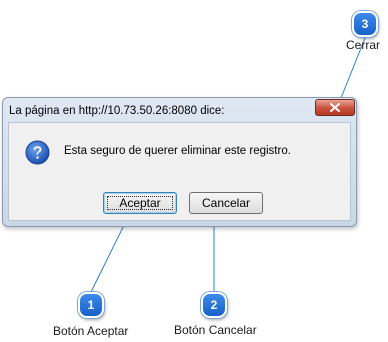 The height and width of the screenshot is (342, 388). Describe the element at coordinates (215, 330) in the screenshot. I see `callout-label-cancel: Botón Cancelar` at that location.